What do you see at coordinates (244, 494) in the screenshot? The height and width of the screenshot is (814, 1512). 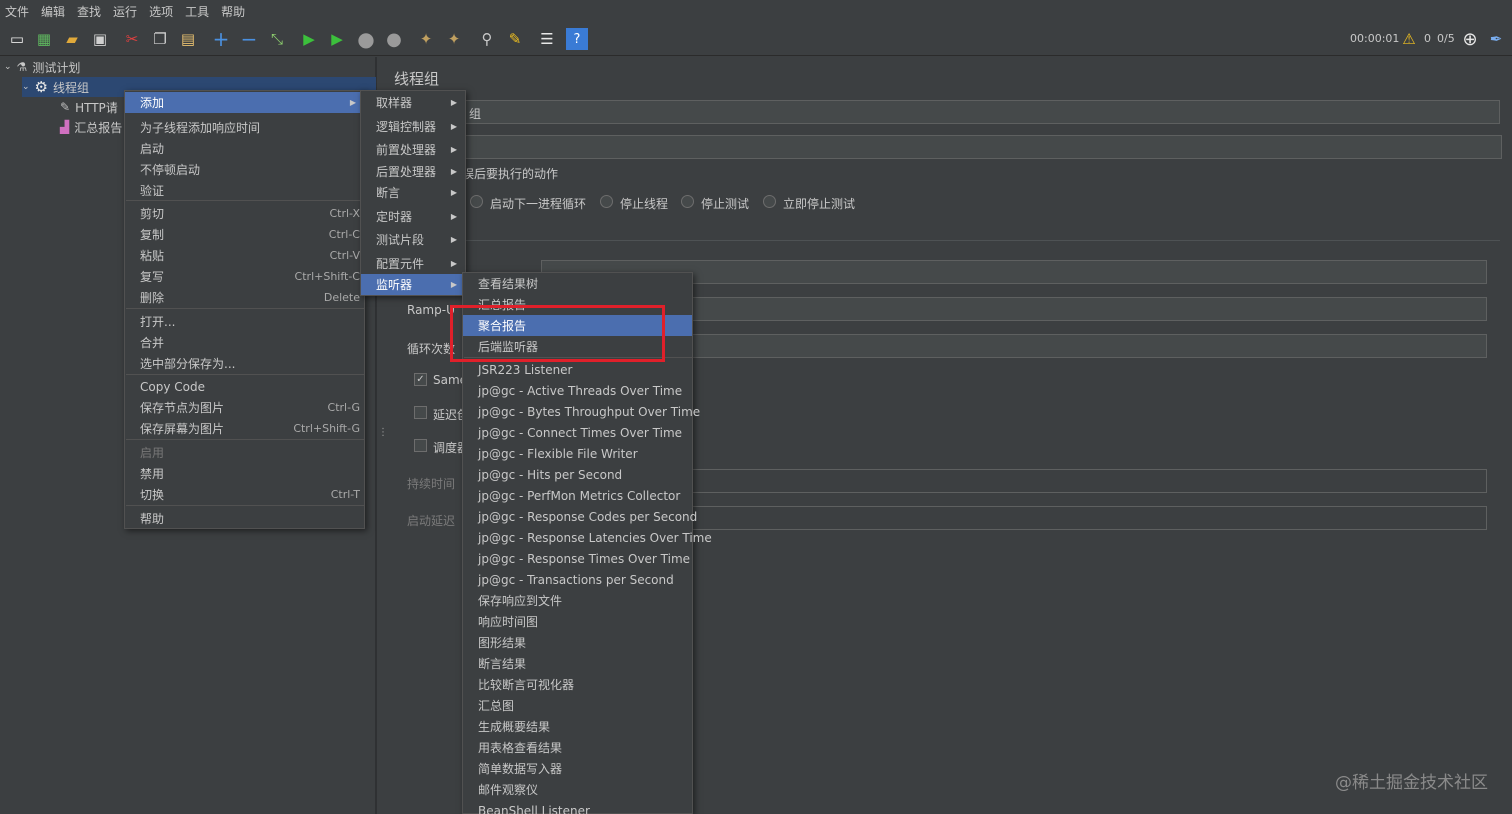 I see `context-menu-item-18: 切换 Ctrl-T` at bounding box center [244, 494].